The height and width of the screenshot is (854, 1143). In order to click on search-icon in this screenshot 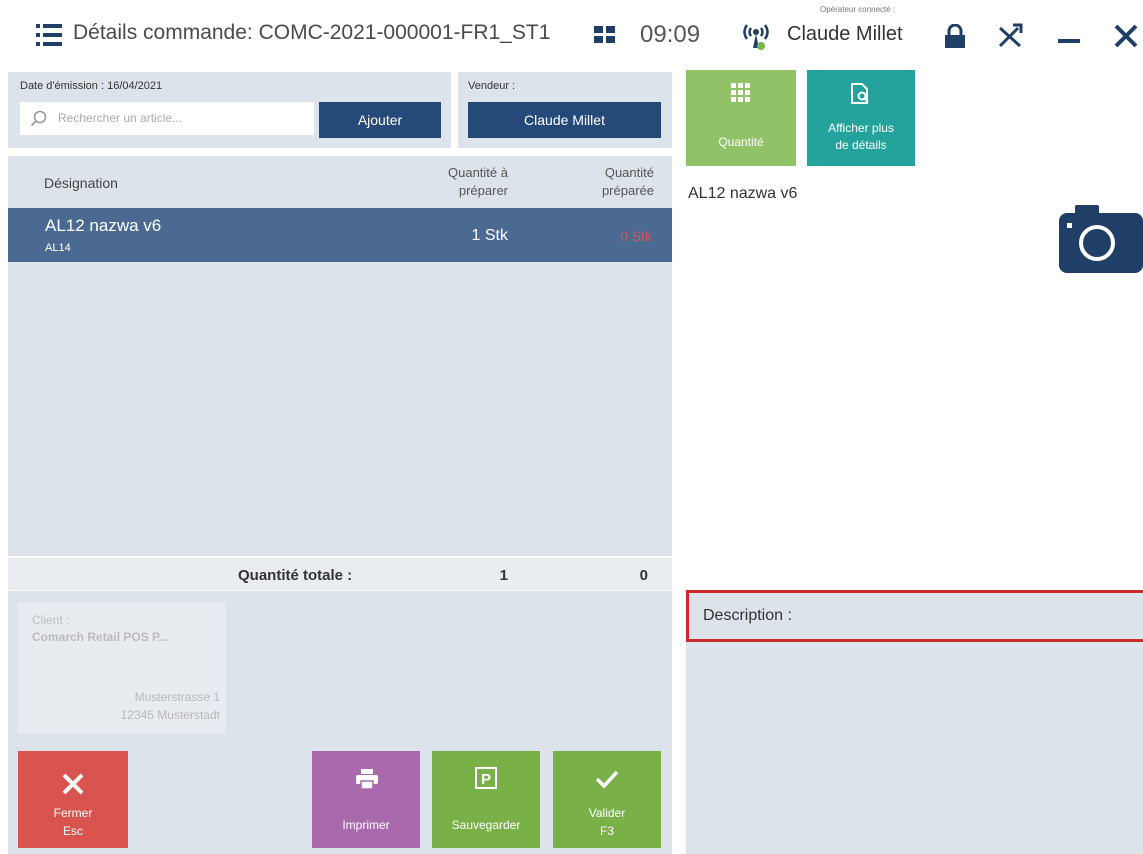, I will do `click(38, 118)`.